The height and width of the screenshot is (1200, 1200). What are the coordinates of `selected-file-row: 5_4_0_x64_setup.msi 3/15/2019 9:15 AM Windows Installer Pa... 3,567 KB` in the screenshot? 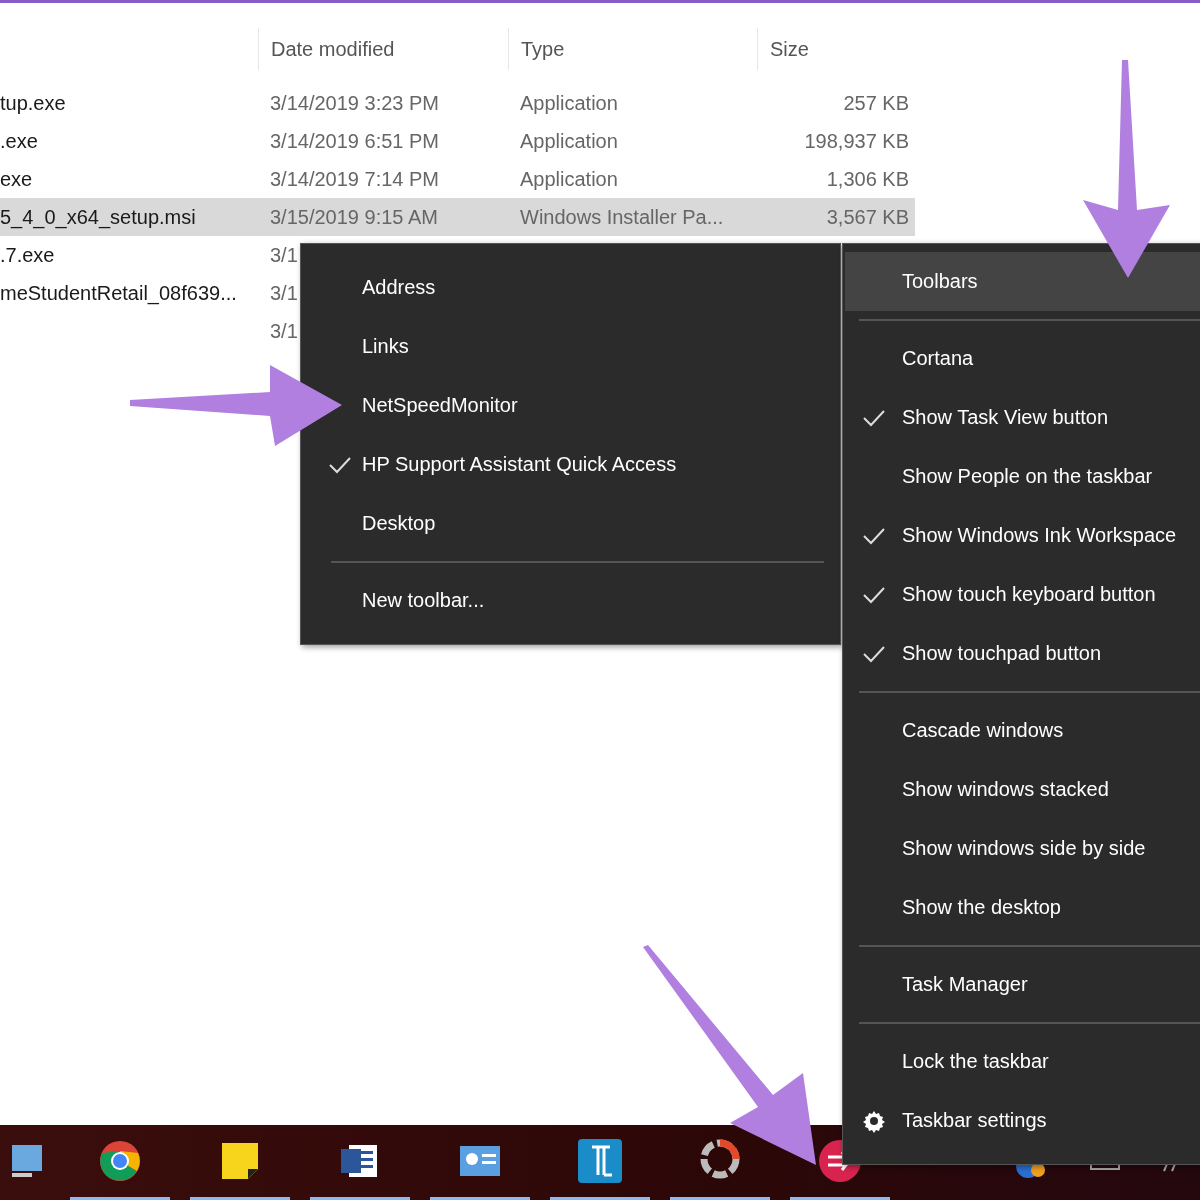 It's located at (457, 217).